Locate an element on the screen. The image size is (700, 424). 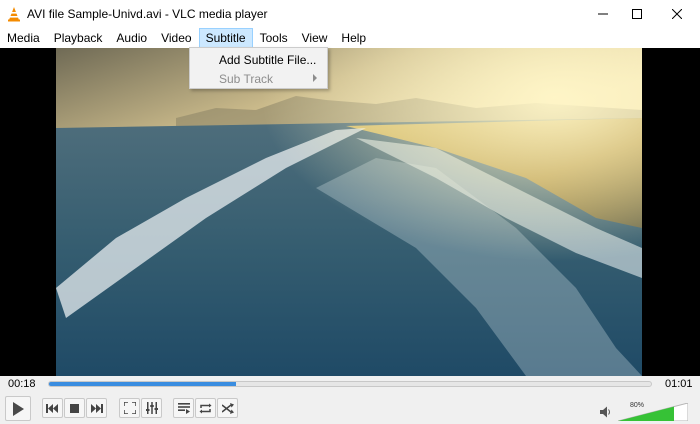
loop-icon is located at coordinates (205, 408).